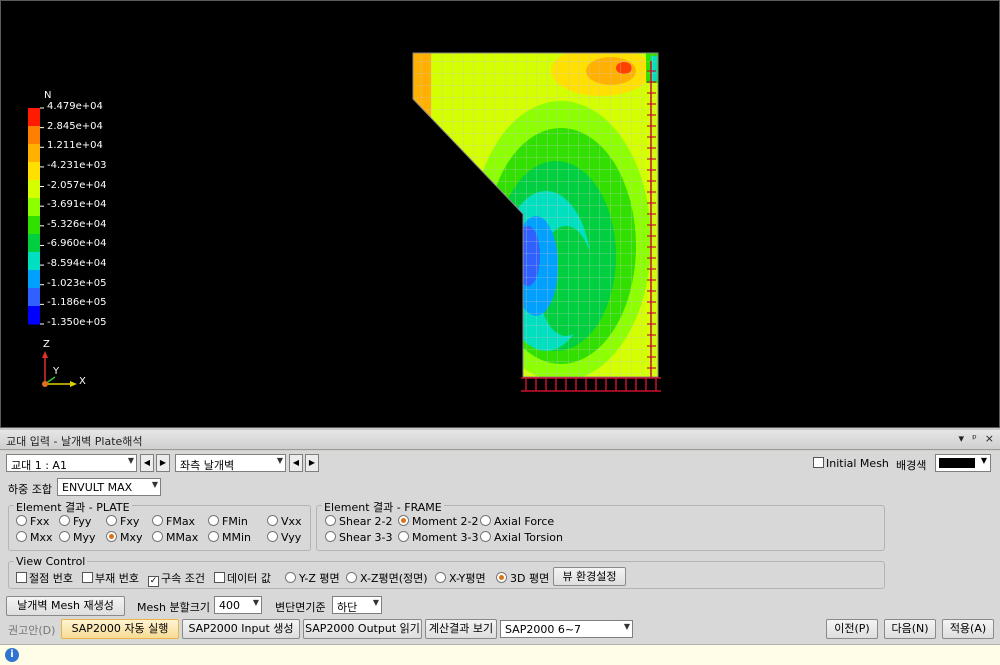  Describe the element at coordinates (911, 465) in the screenshot. I see `bg-color-label: 배경색` at that location.